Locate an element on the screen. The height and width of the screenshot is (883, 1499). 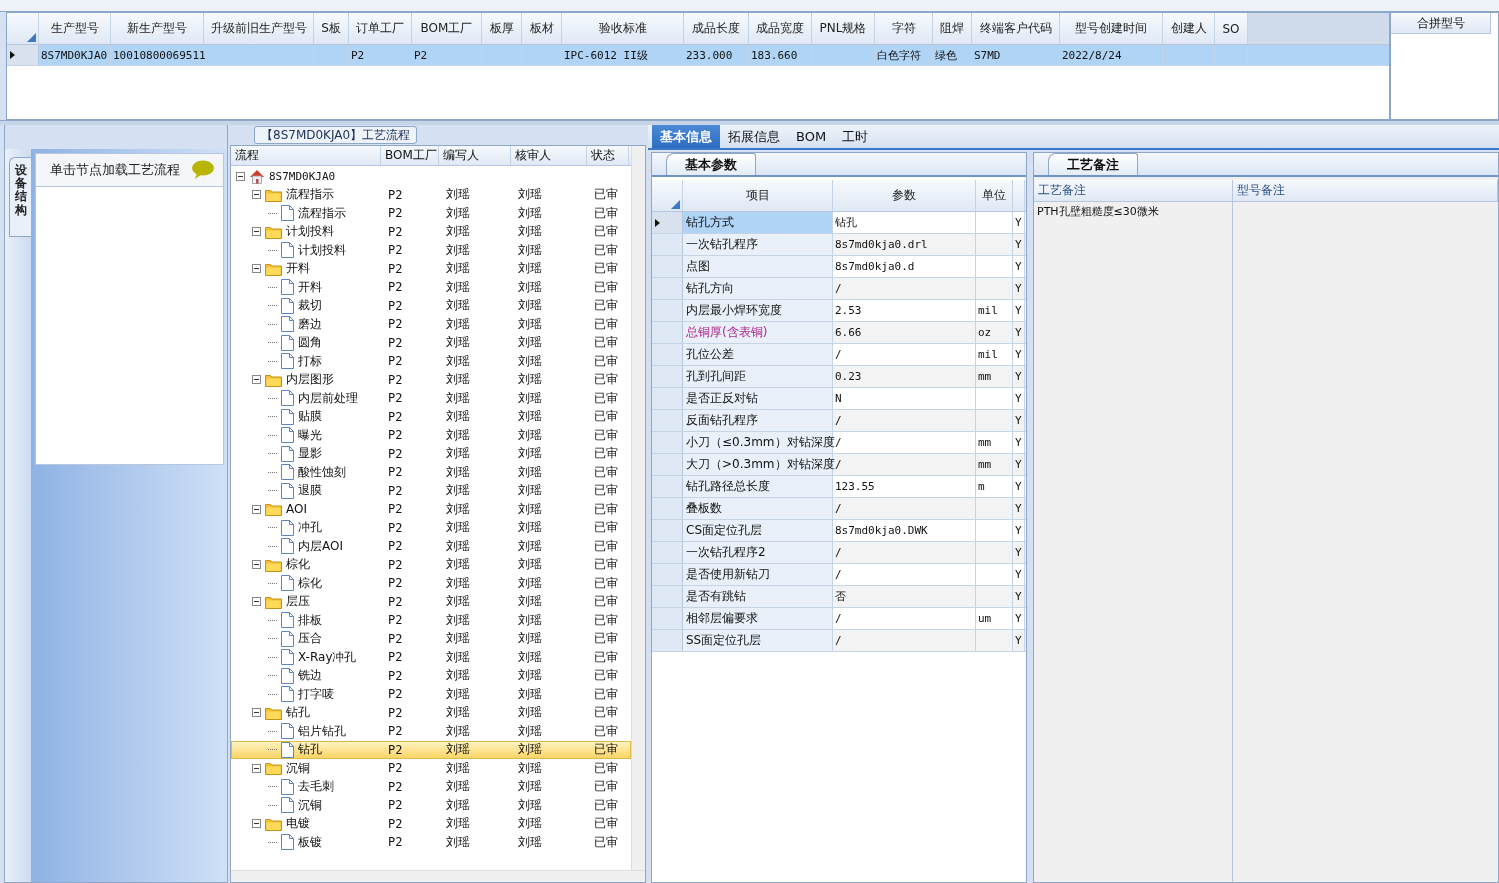
parameter-name: 一次钻孔程序2 is located at coordinates (758, 552).